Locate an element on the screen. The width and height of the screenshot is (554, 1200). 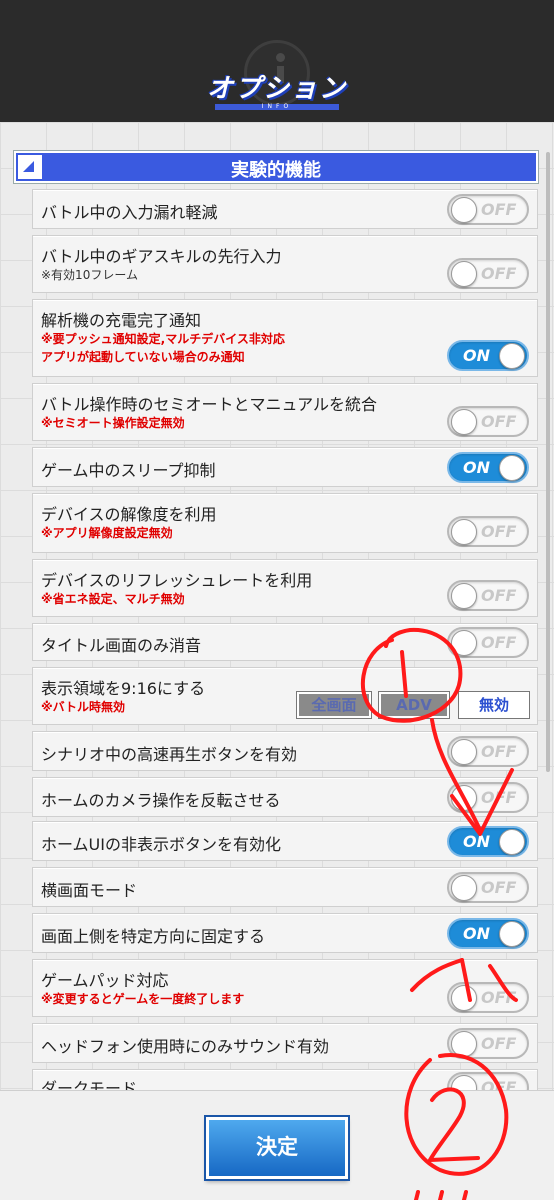
setting-label: シナリオ中の高速再生ボタンを有効 is located at coordinates (169, 754).